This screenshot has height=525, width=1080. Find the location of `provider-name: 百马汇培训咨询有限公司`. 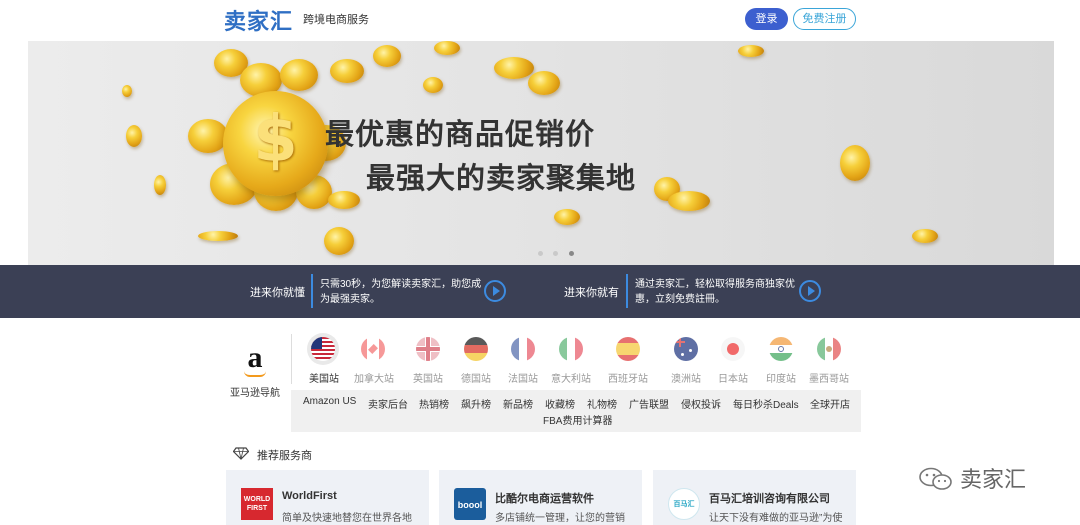

provider-name: 百马汇培训咨询有限公司 is located at coordinates (769, 499).